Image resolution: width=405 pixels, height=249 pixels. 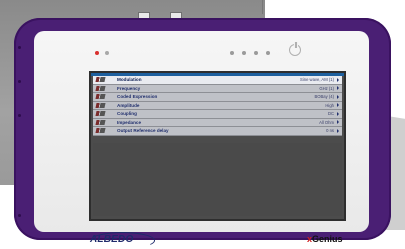 I want to click on menu-row-label: Coded Expression, so click(x=137, y=97).